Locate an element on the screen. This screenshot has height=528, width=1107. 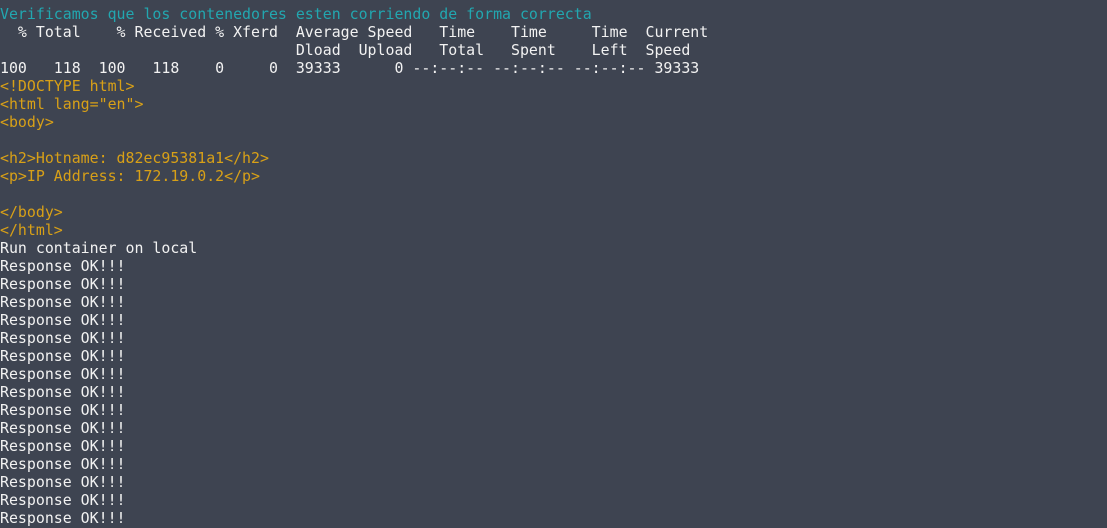
terminal-line: <html lang="en"> is located at coordinates (72, 104).